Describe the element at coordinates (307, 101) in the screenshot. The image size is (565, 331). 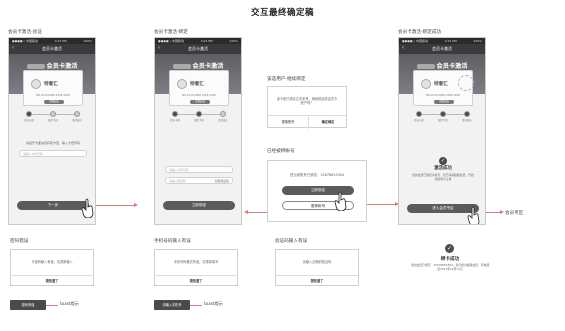
I see `dialog-message: 该卡密已绑定过手机号，继续绑定原会员卡账户吗？` at that location.